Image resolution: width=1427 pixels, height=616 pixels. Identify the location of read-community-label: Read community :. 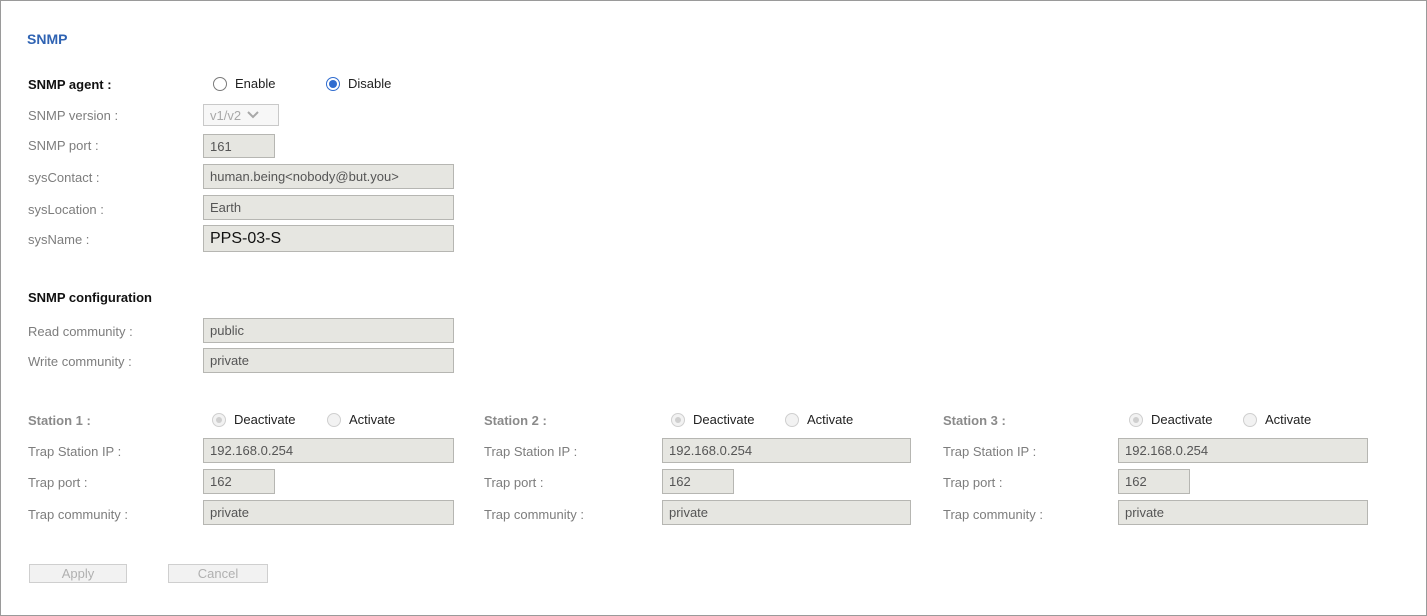
(80, 331).